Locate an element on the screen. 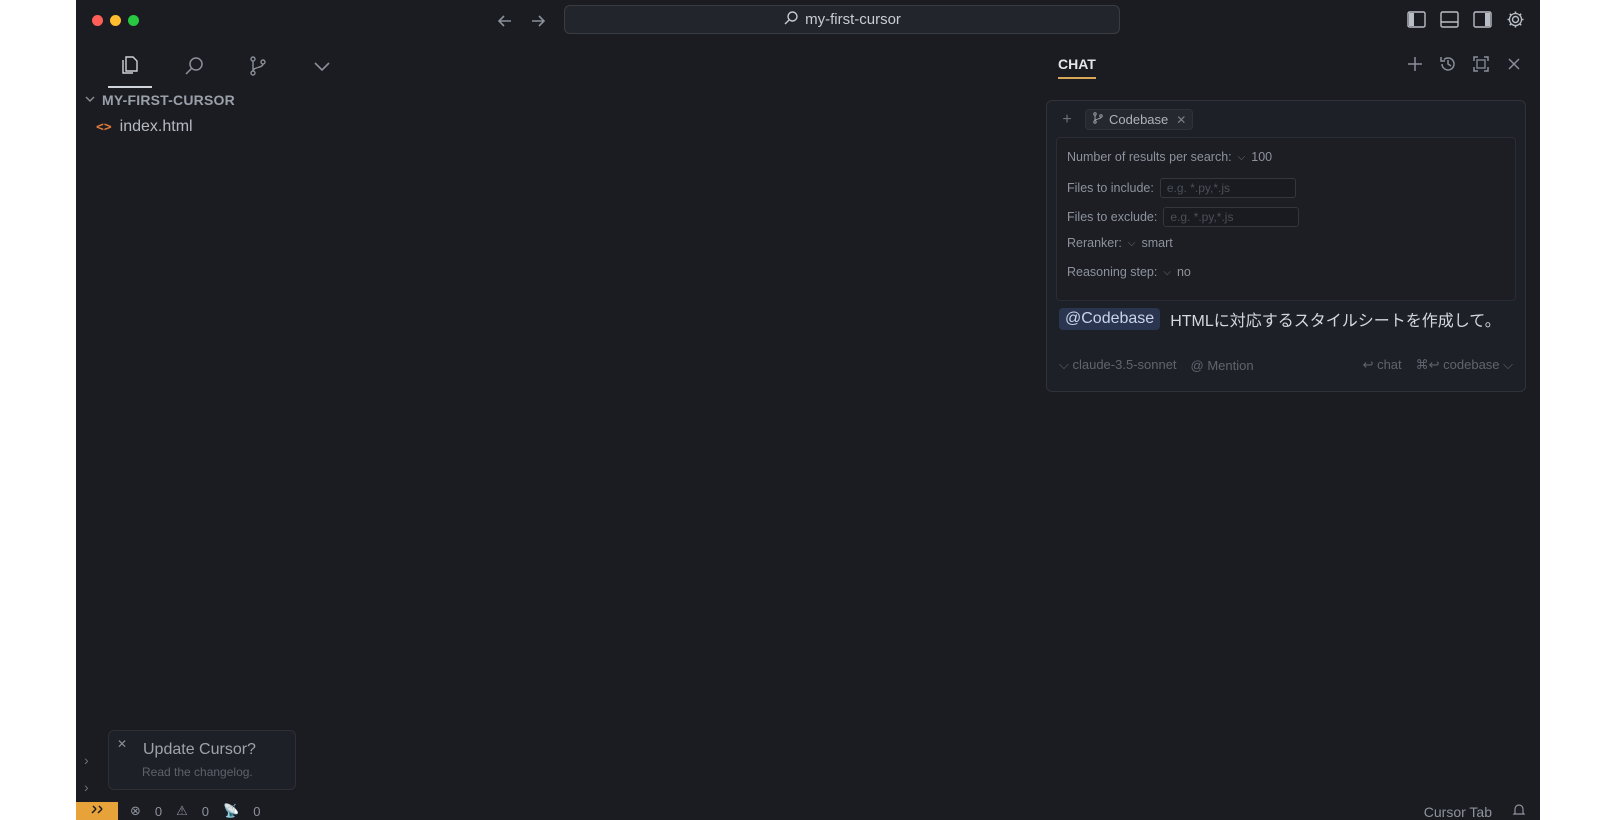  bell-icon is located at coordinates (1519, 811).